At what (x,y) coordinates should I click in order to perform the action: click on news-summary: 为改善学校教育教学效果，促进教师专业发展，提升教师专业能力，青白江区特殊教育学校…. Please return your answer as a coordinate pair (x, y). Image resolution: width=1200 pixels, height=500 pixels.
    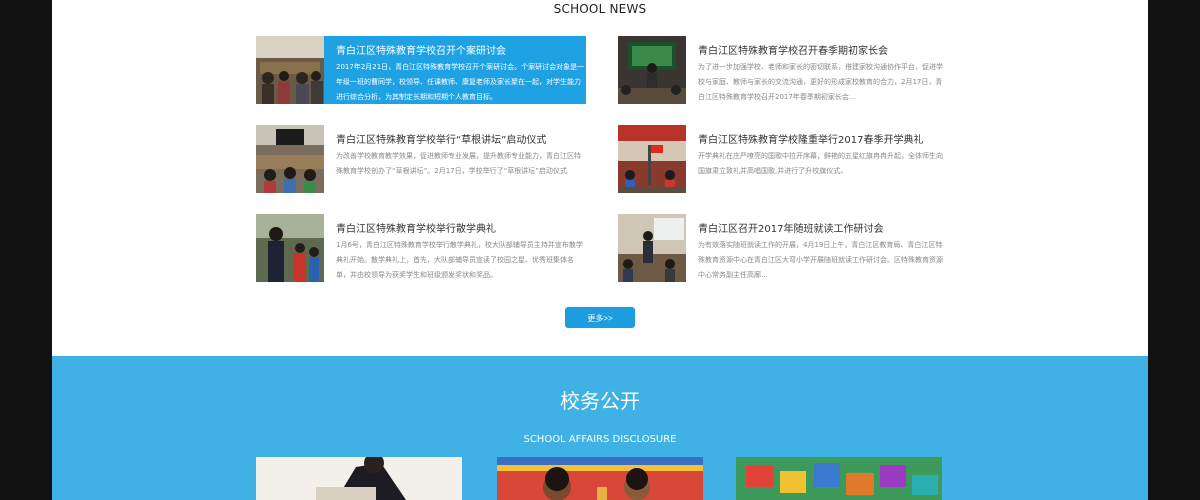
    Looking at the image, I should click on (458, 163).